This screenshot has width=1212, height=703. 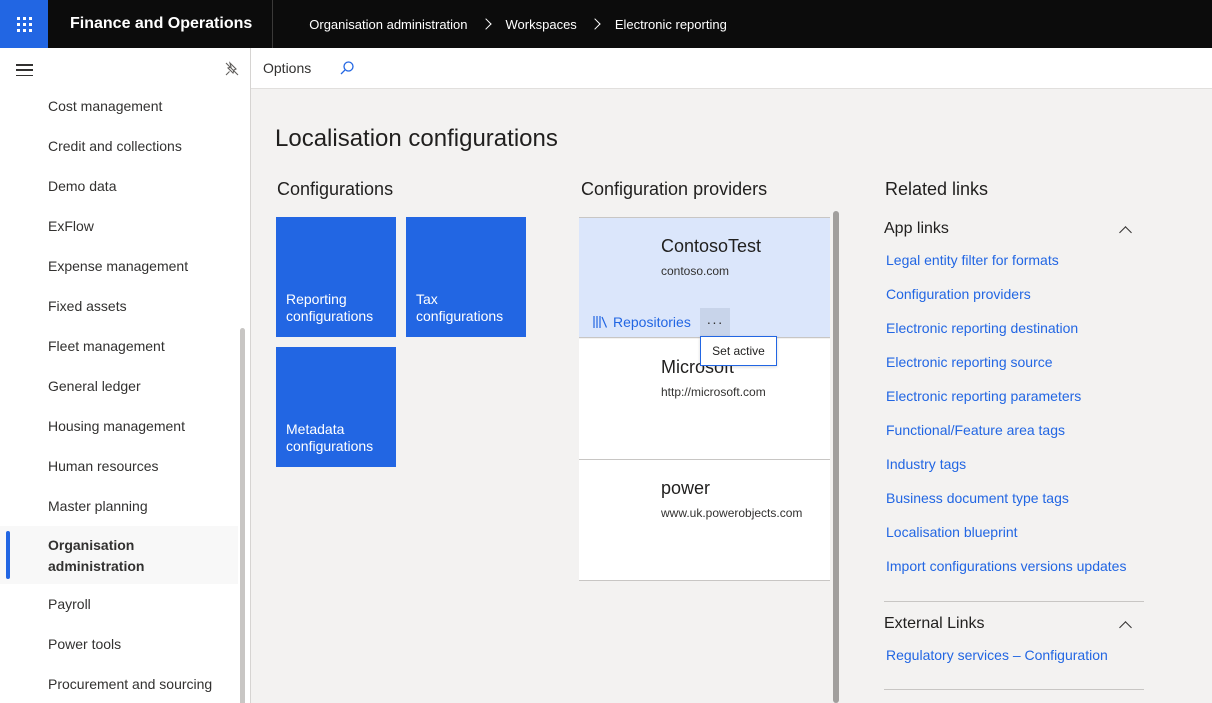 What do you see at coordinates (161, 24) in the screenshot?
I see `app-title: Finance and Operations` at bounding box center [161, 24].